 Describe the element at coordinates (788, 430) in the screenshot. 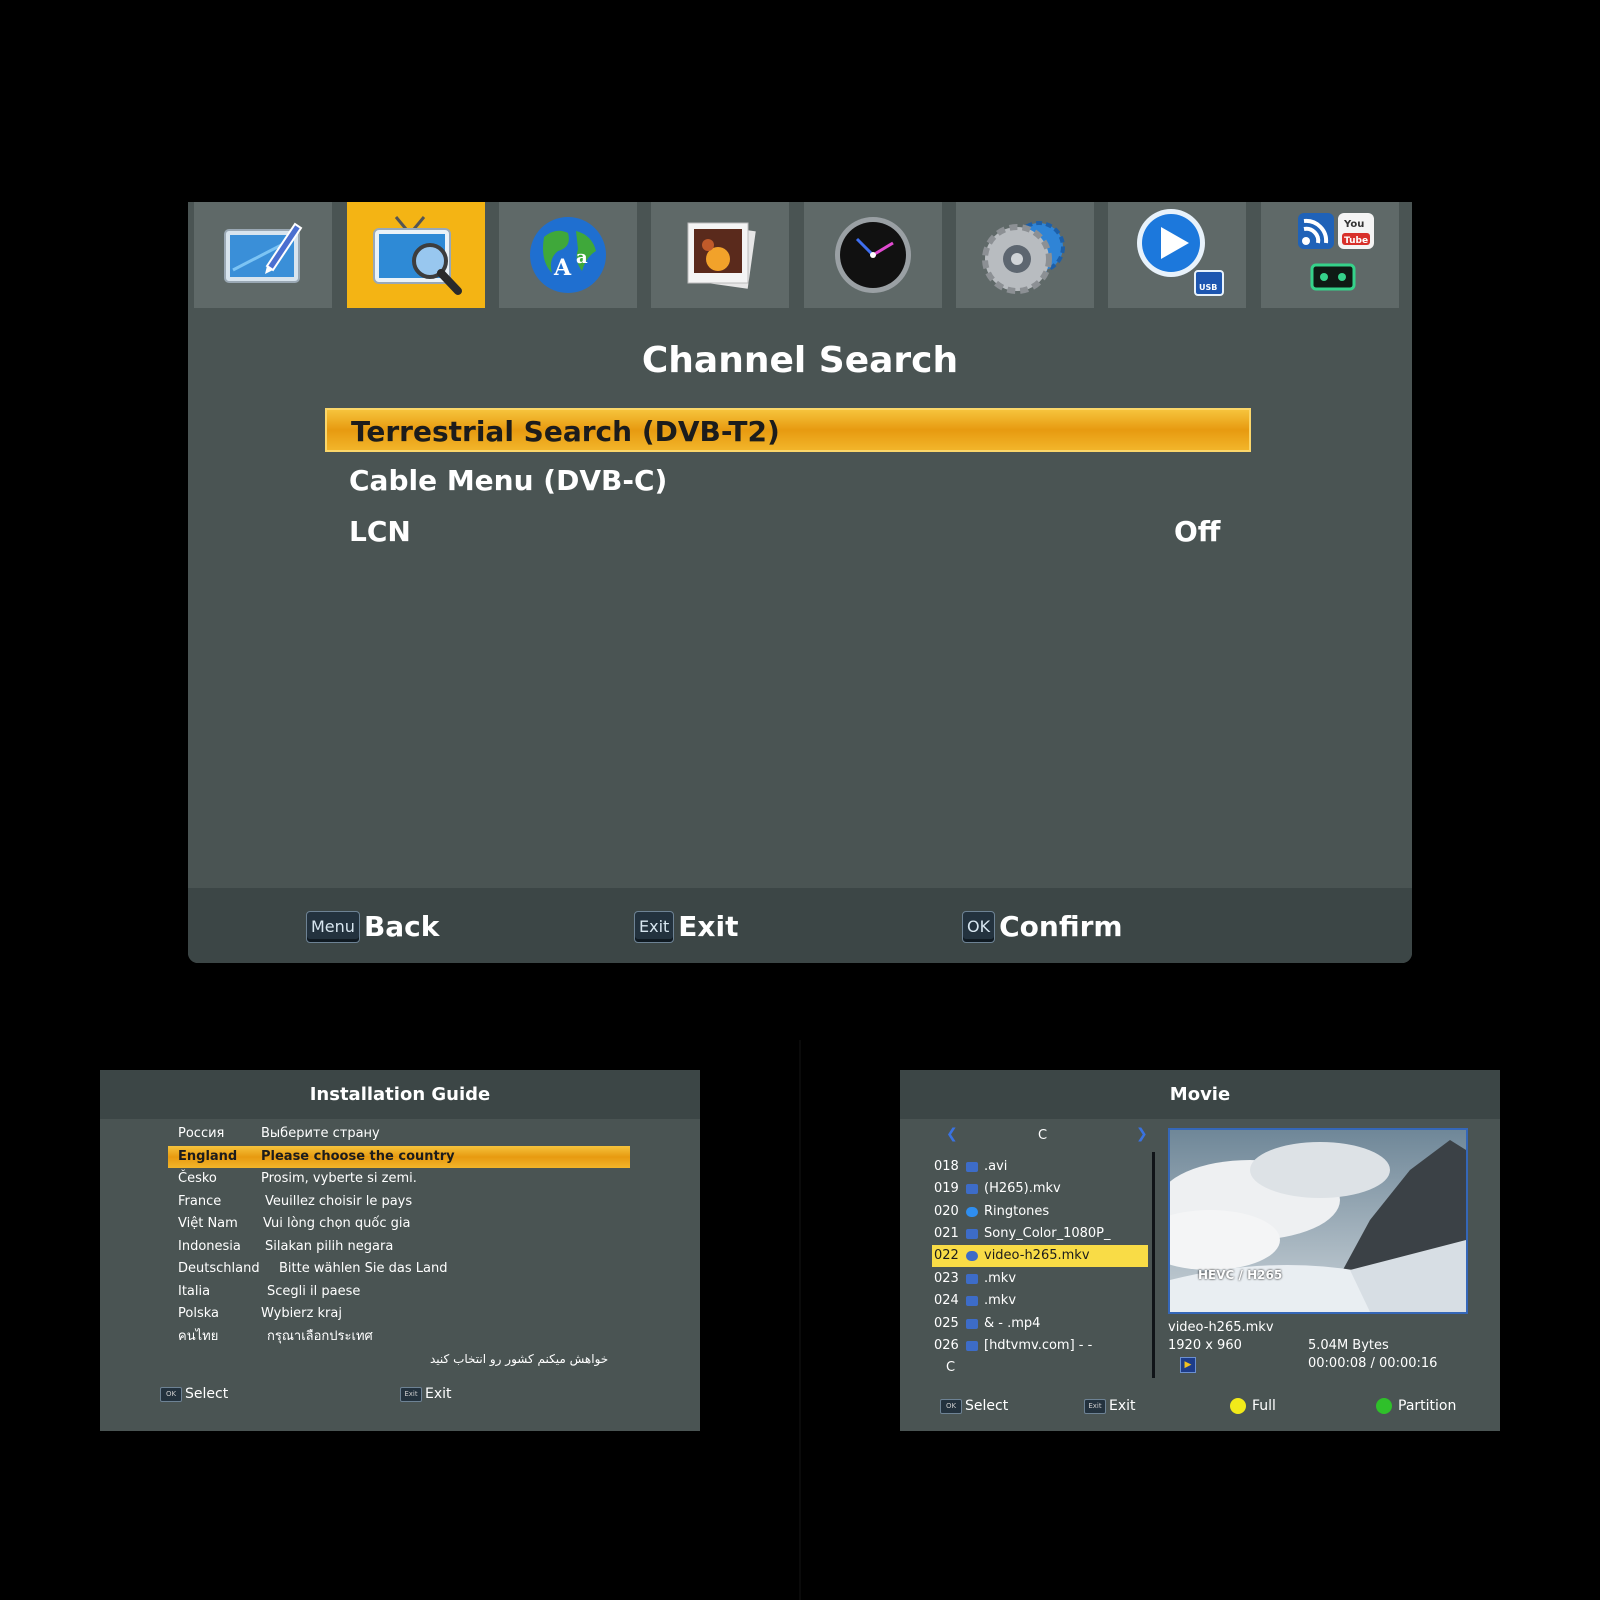

I see `menu-item-terrestrial-search: Terrestrial Search (DVB-T2)` at that location.